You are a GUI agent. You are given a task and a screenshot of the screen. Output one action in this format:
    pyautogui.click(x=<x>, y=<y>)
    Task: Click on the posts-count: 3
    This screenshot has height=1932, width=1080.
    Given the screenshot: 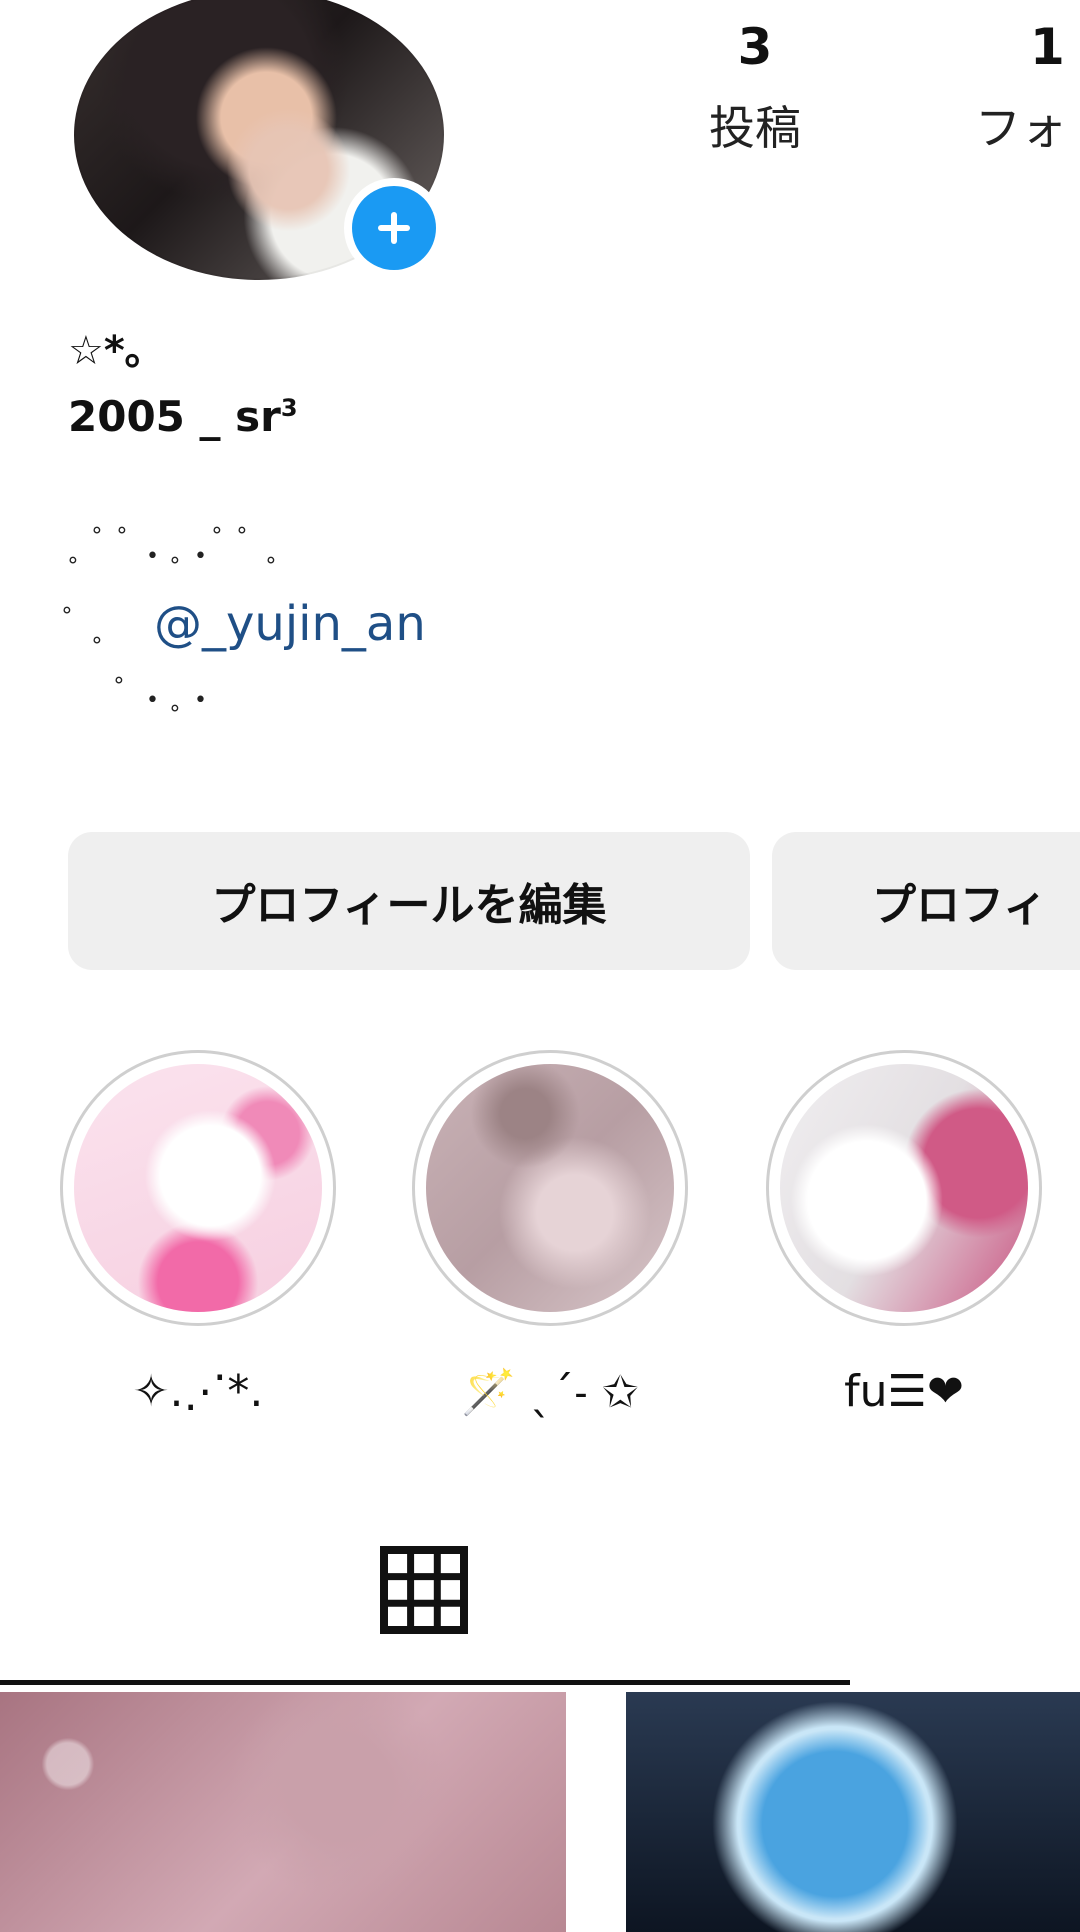 What is the action you would take?
    pyautogui.click(x=755, y=47)
    